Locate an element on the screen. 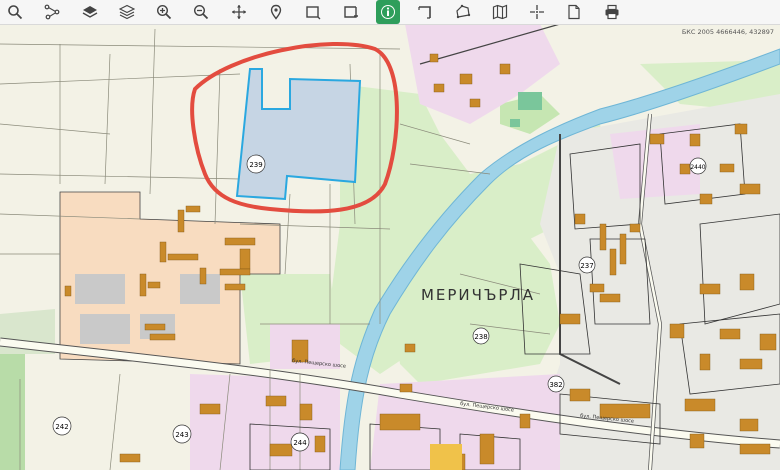 This screenshot has width=780, height=470. layer-tool-button is located at coordinates (90, 12).